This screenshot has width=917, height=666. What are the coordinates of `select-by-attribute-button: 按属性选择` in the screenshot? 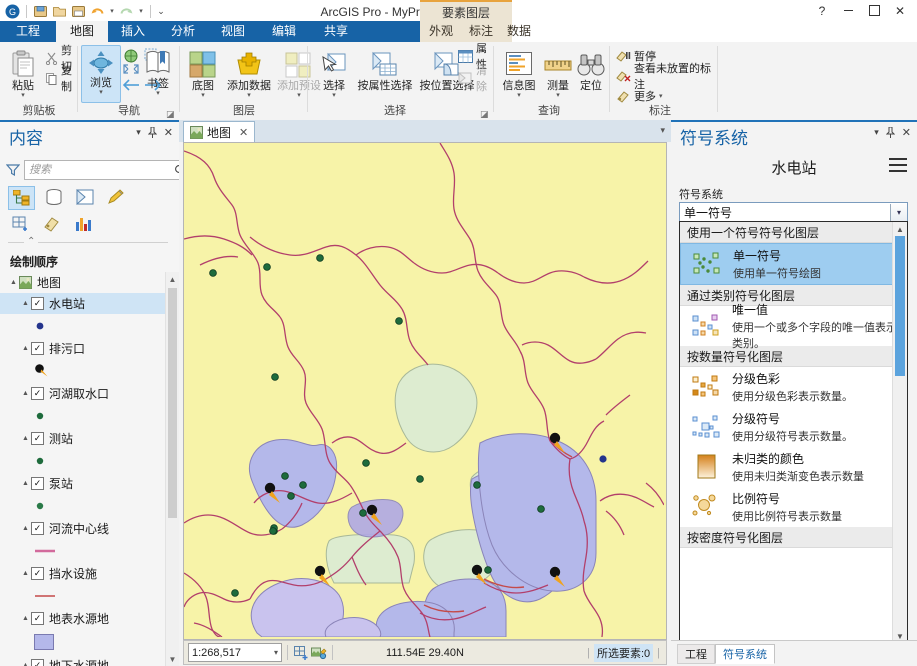 It's located at (385, 70).